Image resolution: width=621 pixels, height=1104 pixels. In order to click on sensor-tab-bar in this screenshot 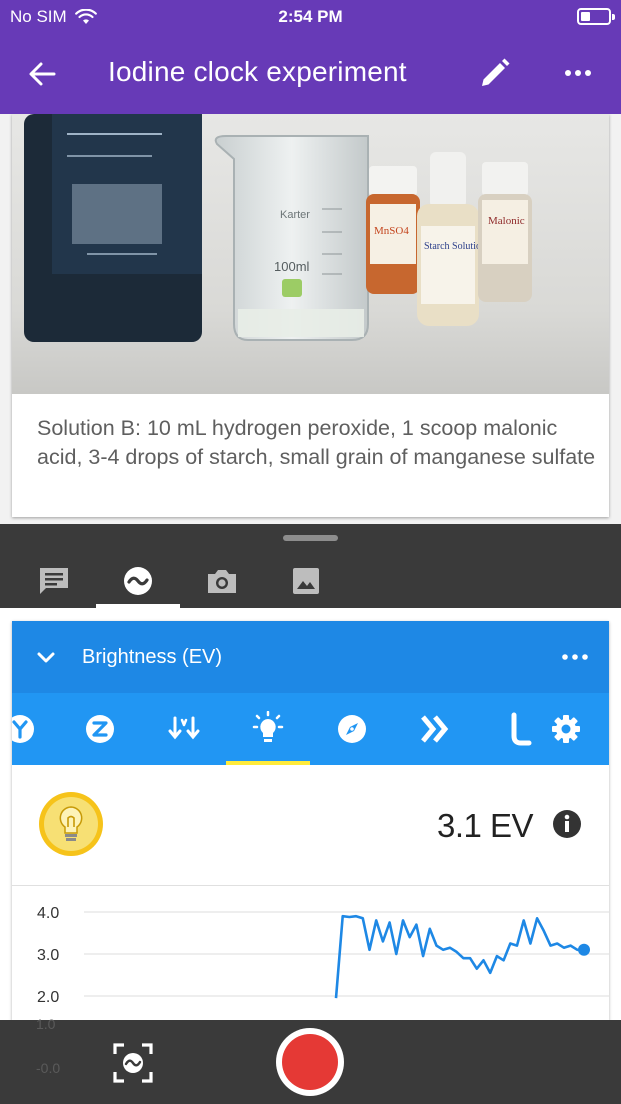, I will do `click(310, 729)`.